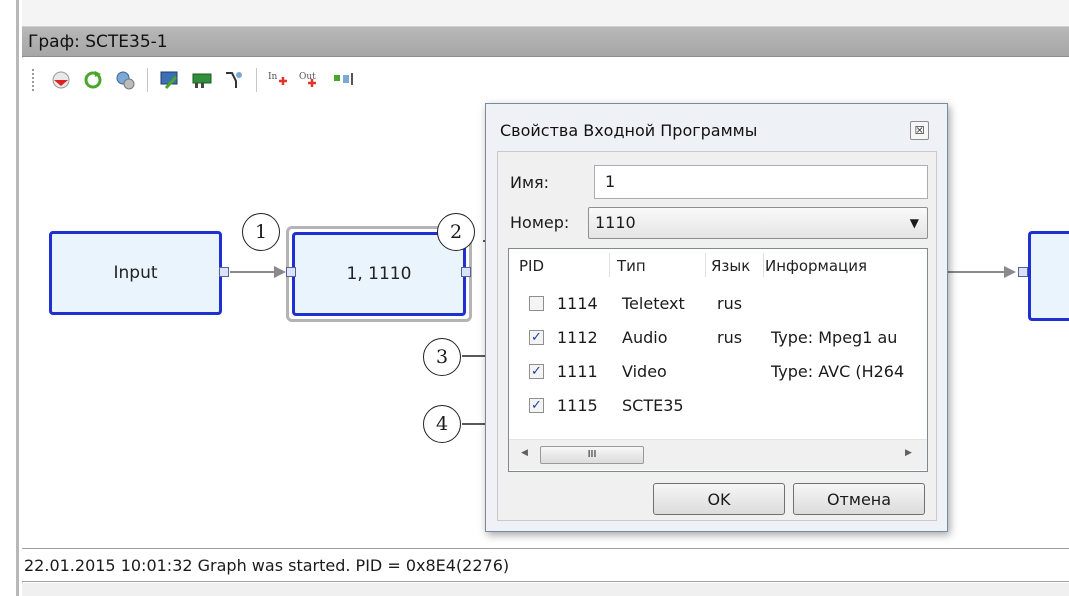 The image size is (1069, 596). What do you see at coordinates (540, 222) in the screenshot?
I see `number-label: Номер:` at bounding box center [540, 222].